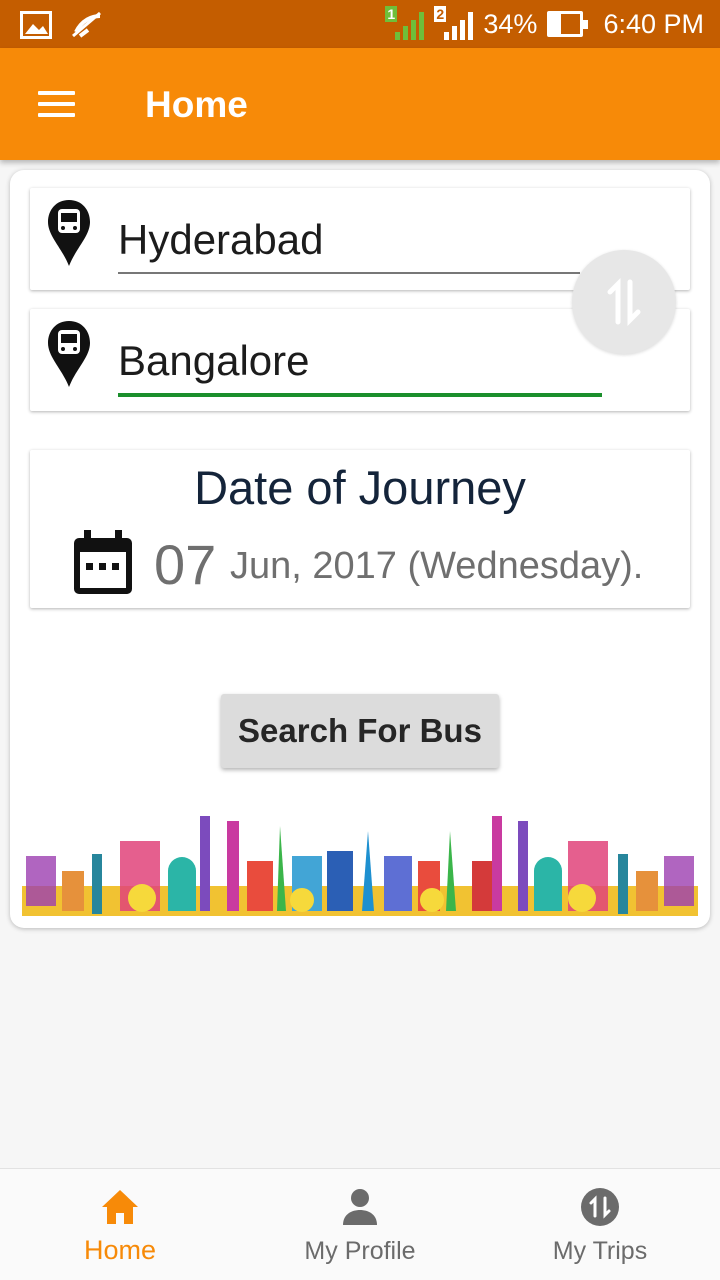 The width and height of the screenshot is (720, 1280). I want to click on swap-vertical-icon, so click(624, 302).